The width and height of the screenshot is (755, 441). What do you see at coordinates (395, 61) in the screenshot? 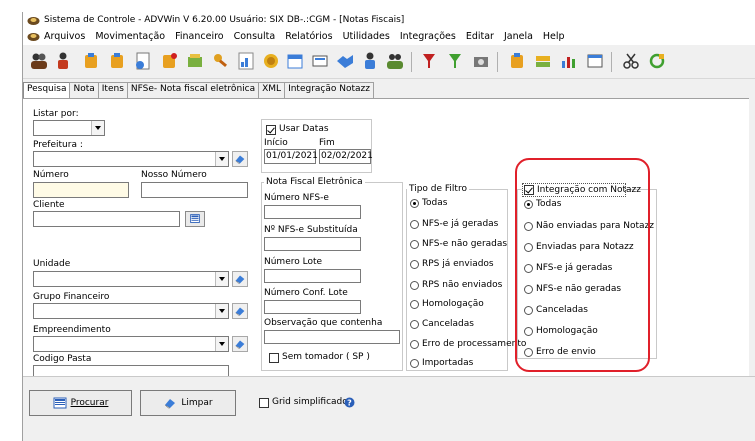
I see `users-icon` at bounding box center [395, 61].